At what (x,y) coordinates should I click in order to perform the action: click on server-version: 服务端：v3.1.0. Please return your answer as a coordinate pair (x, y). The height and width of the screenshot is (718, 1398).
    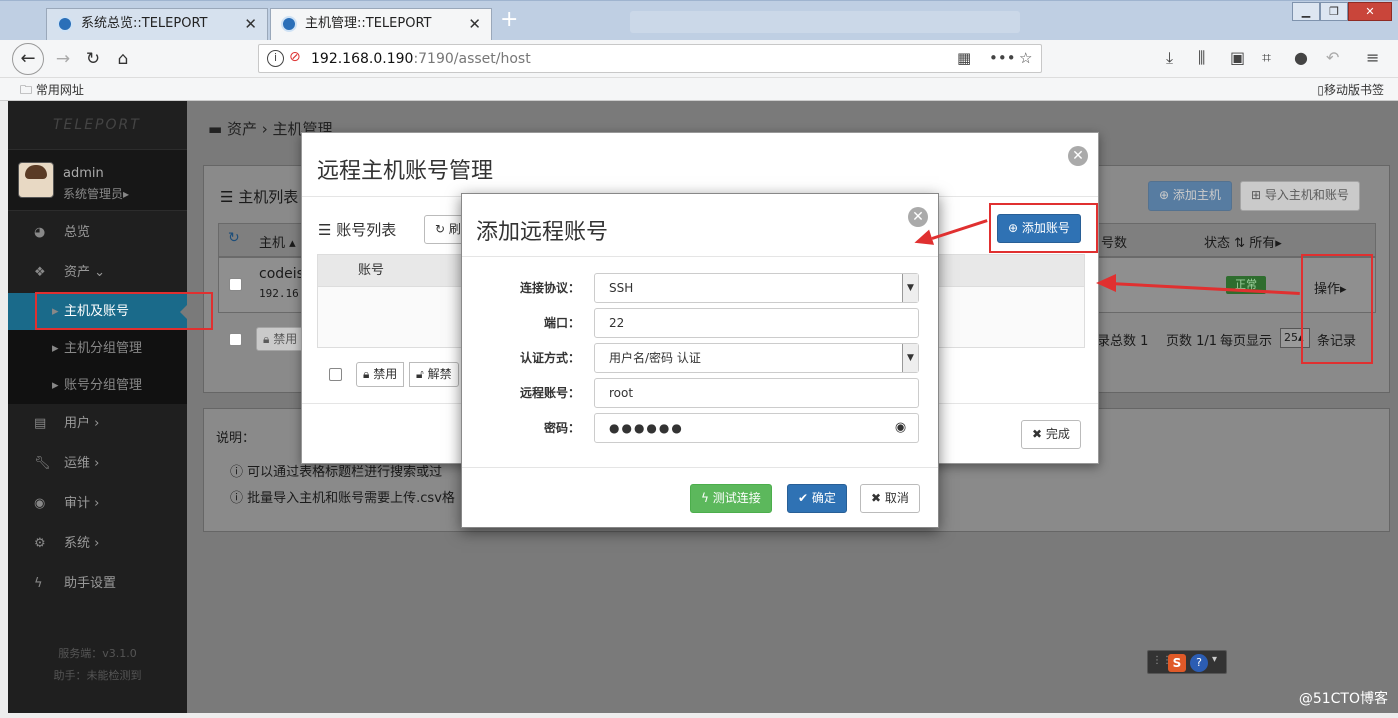
    Looking at the image, I should click on (97, 653).